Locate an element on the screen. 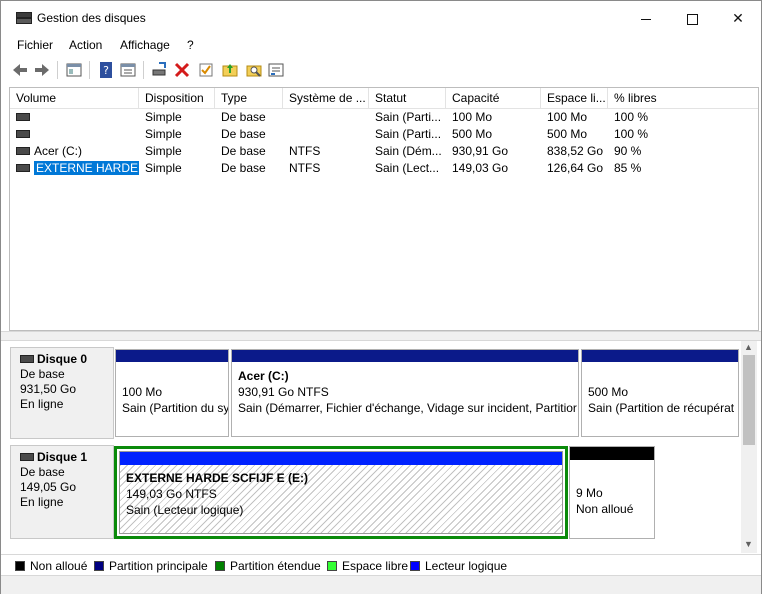 The height and width of the screenshot is (594, 762). partition-recovery: 500 Mo Sain (Partition de récupérat is located at coordinates (660, 393).